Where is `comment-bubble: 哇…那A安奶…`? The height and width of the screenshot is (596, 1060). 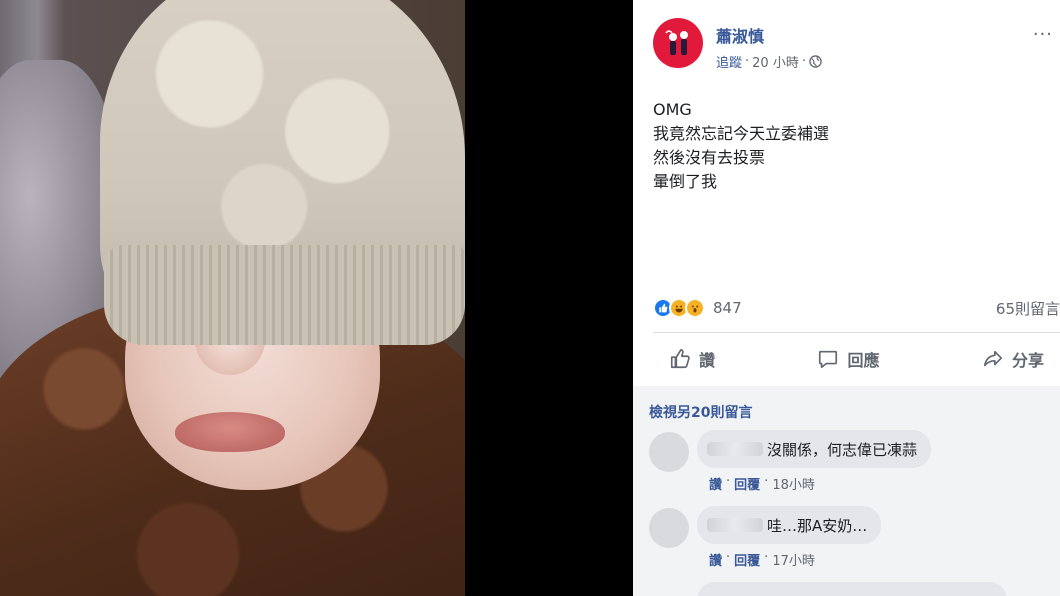 comment-bubble: 哇…那A安奶… is located at coordinates (789, 525).